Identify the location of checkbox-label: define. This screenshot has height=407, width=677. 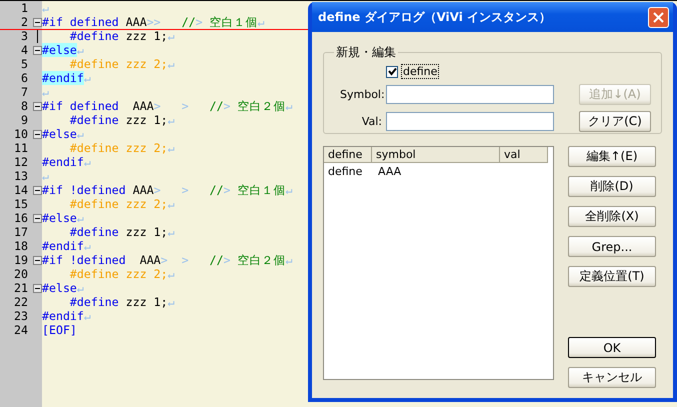
(420, 71).